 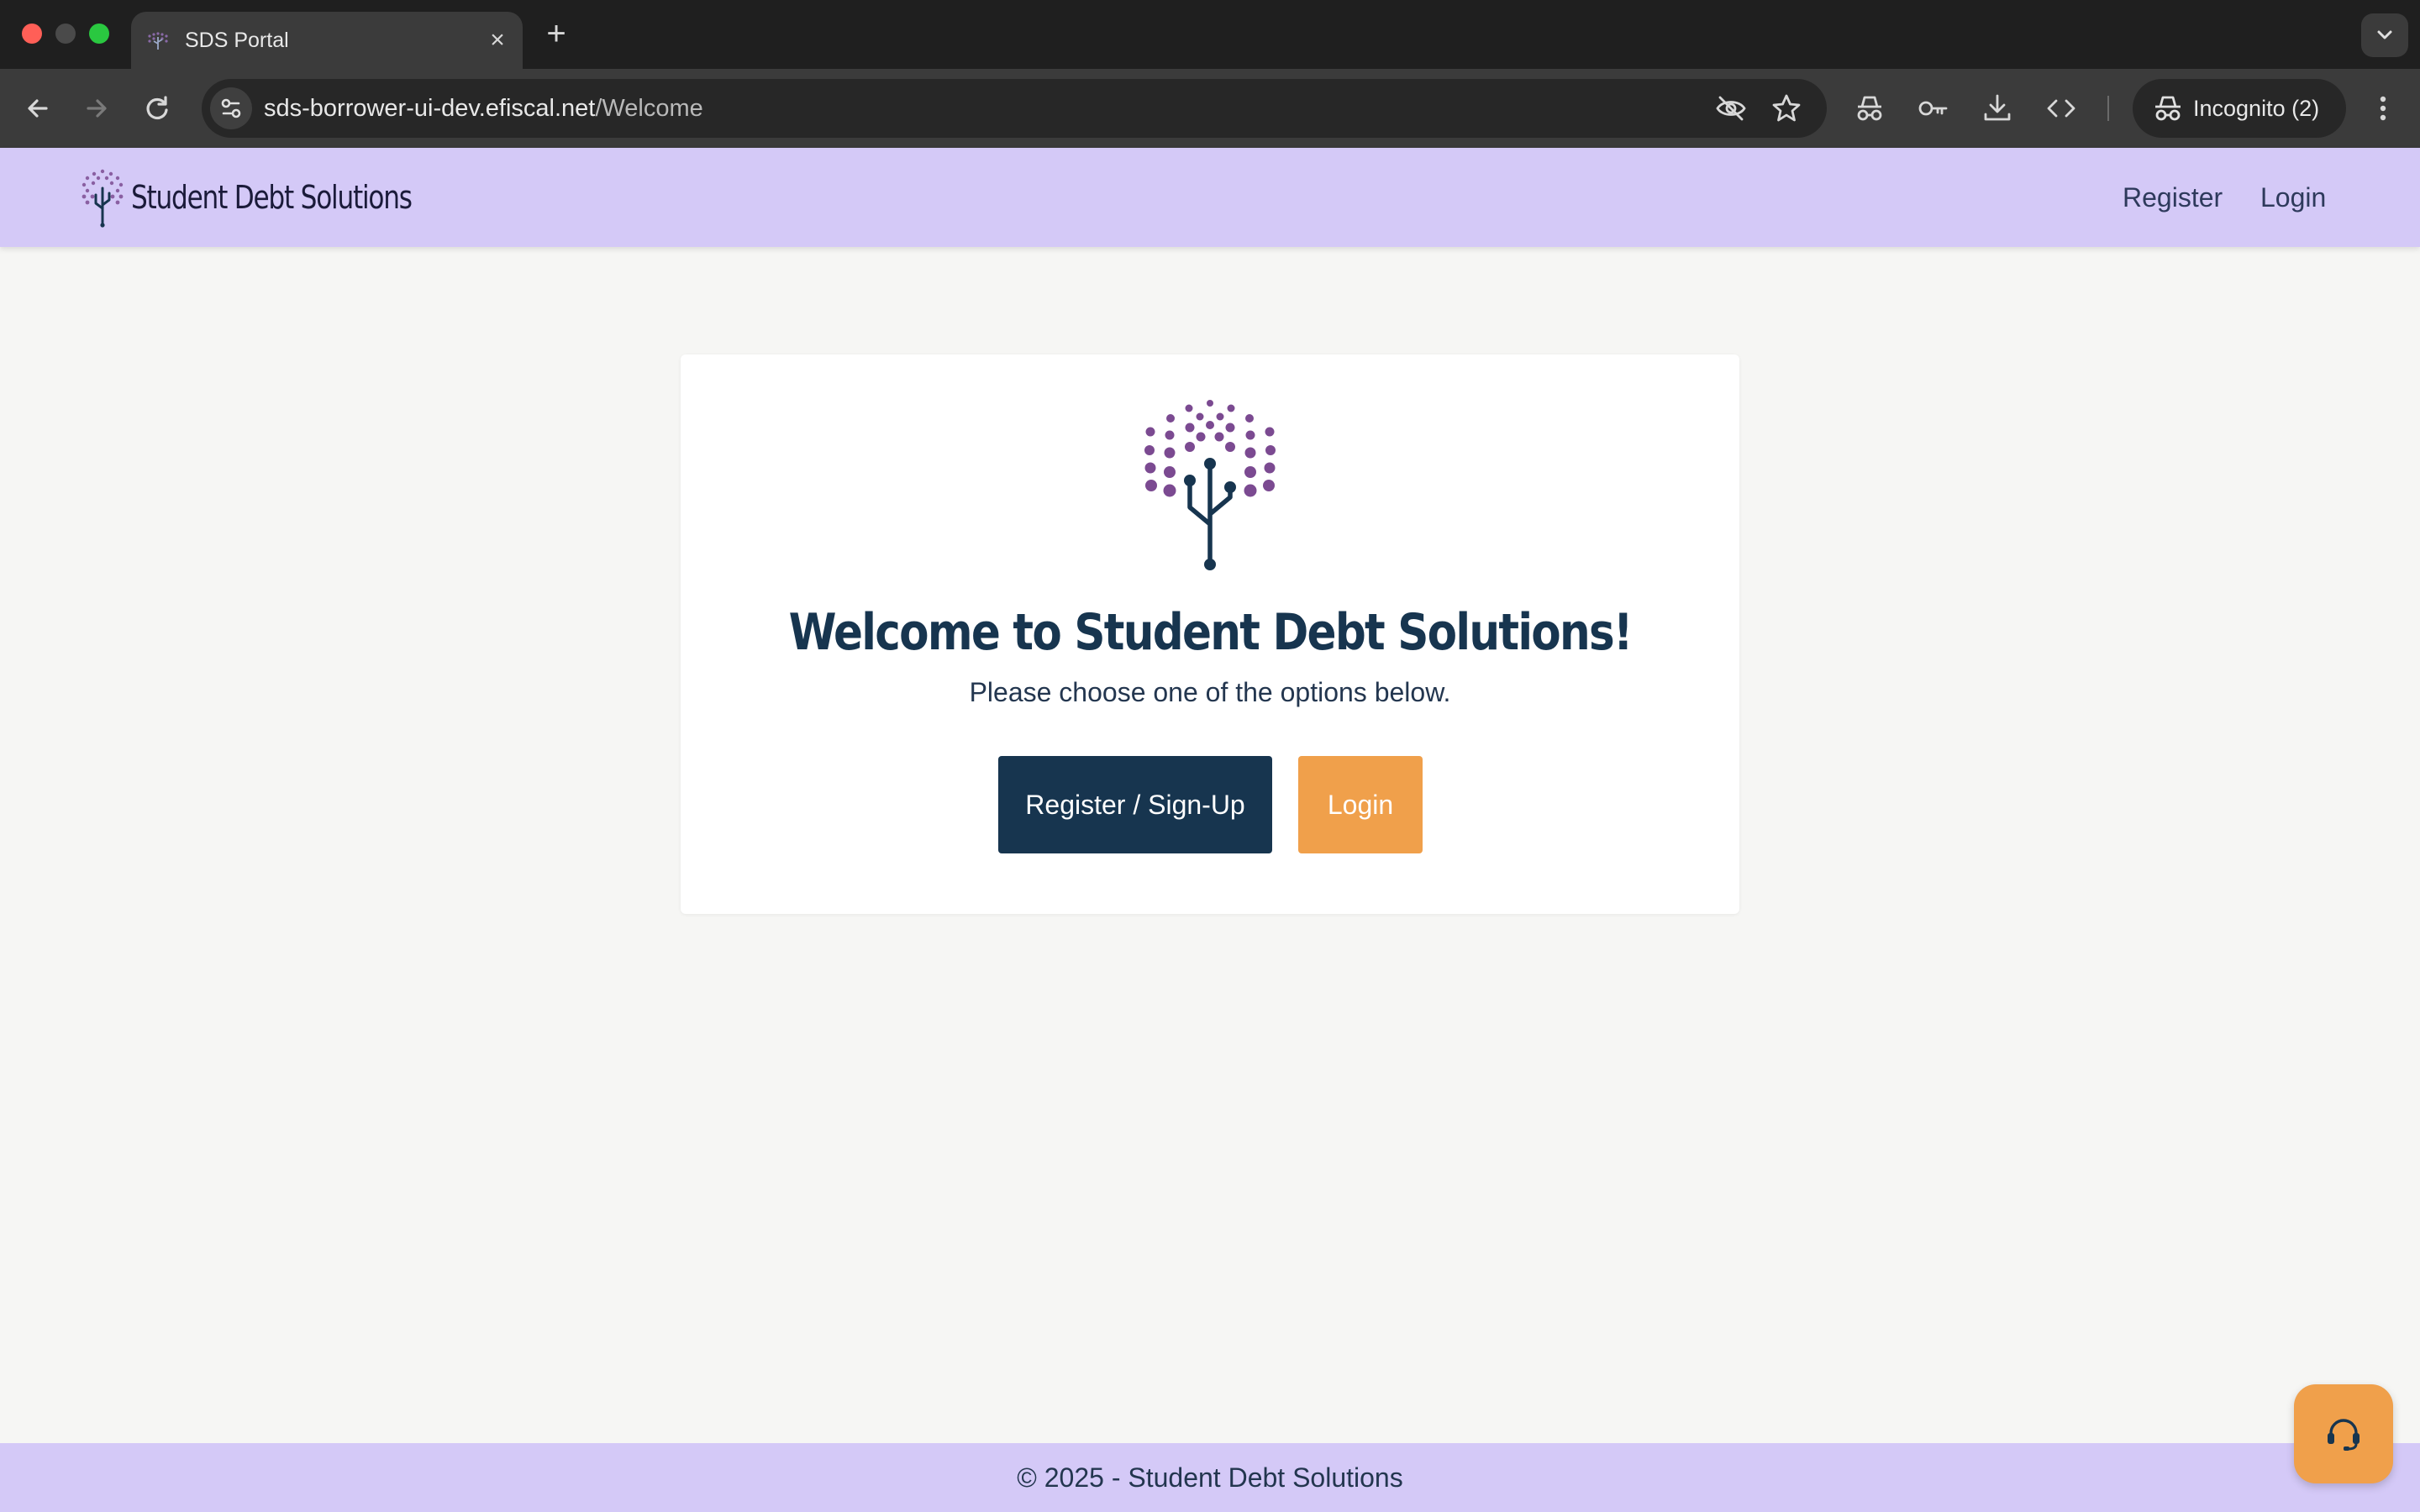 I want to click on browser-tab-bar: SDS Portal × +, so click(x=1210, y=34).